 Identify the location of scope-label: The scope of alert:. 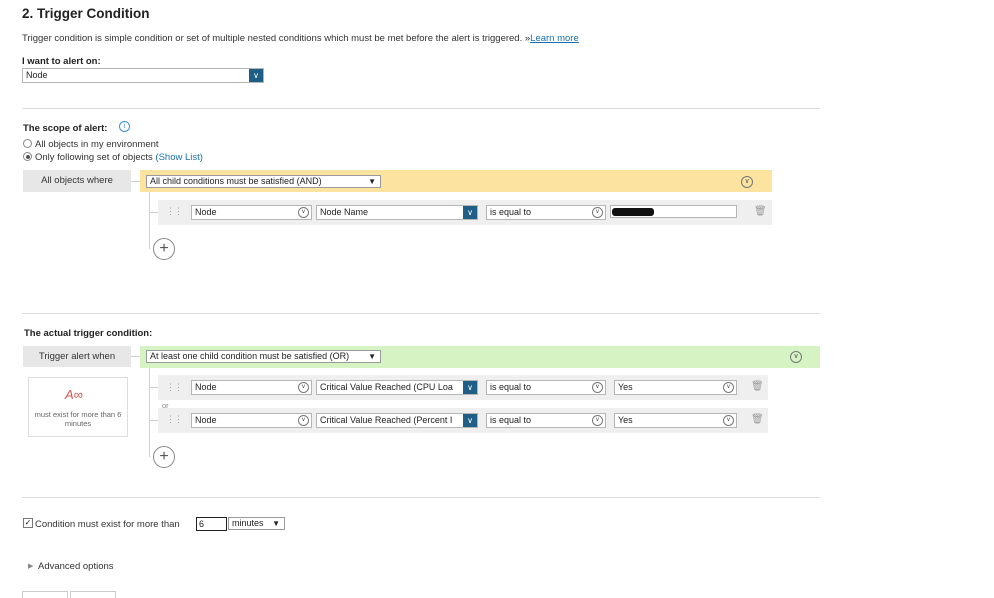
(65, 128).